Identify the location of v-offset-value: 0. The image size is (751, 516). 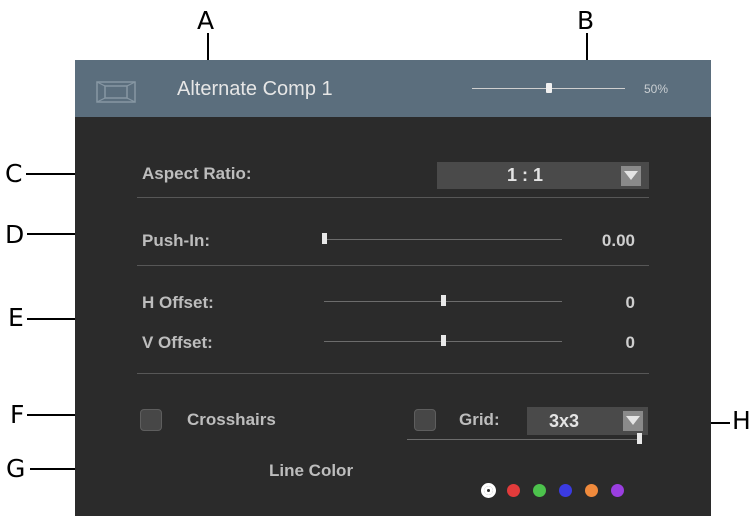
(630, 342).